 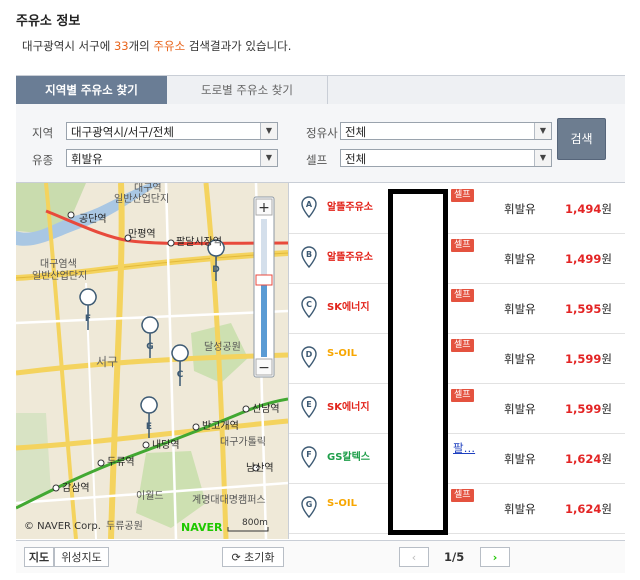 I want to click on pagination-indicator: 1/5, so click(x=454, y=557).